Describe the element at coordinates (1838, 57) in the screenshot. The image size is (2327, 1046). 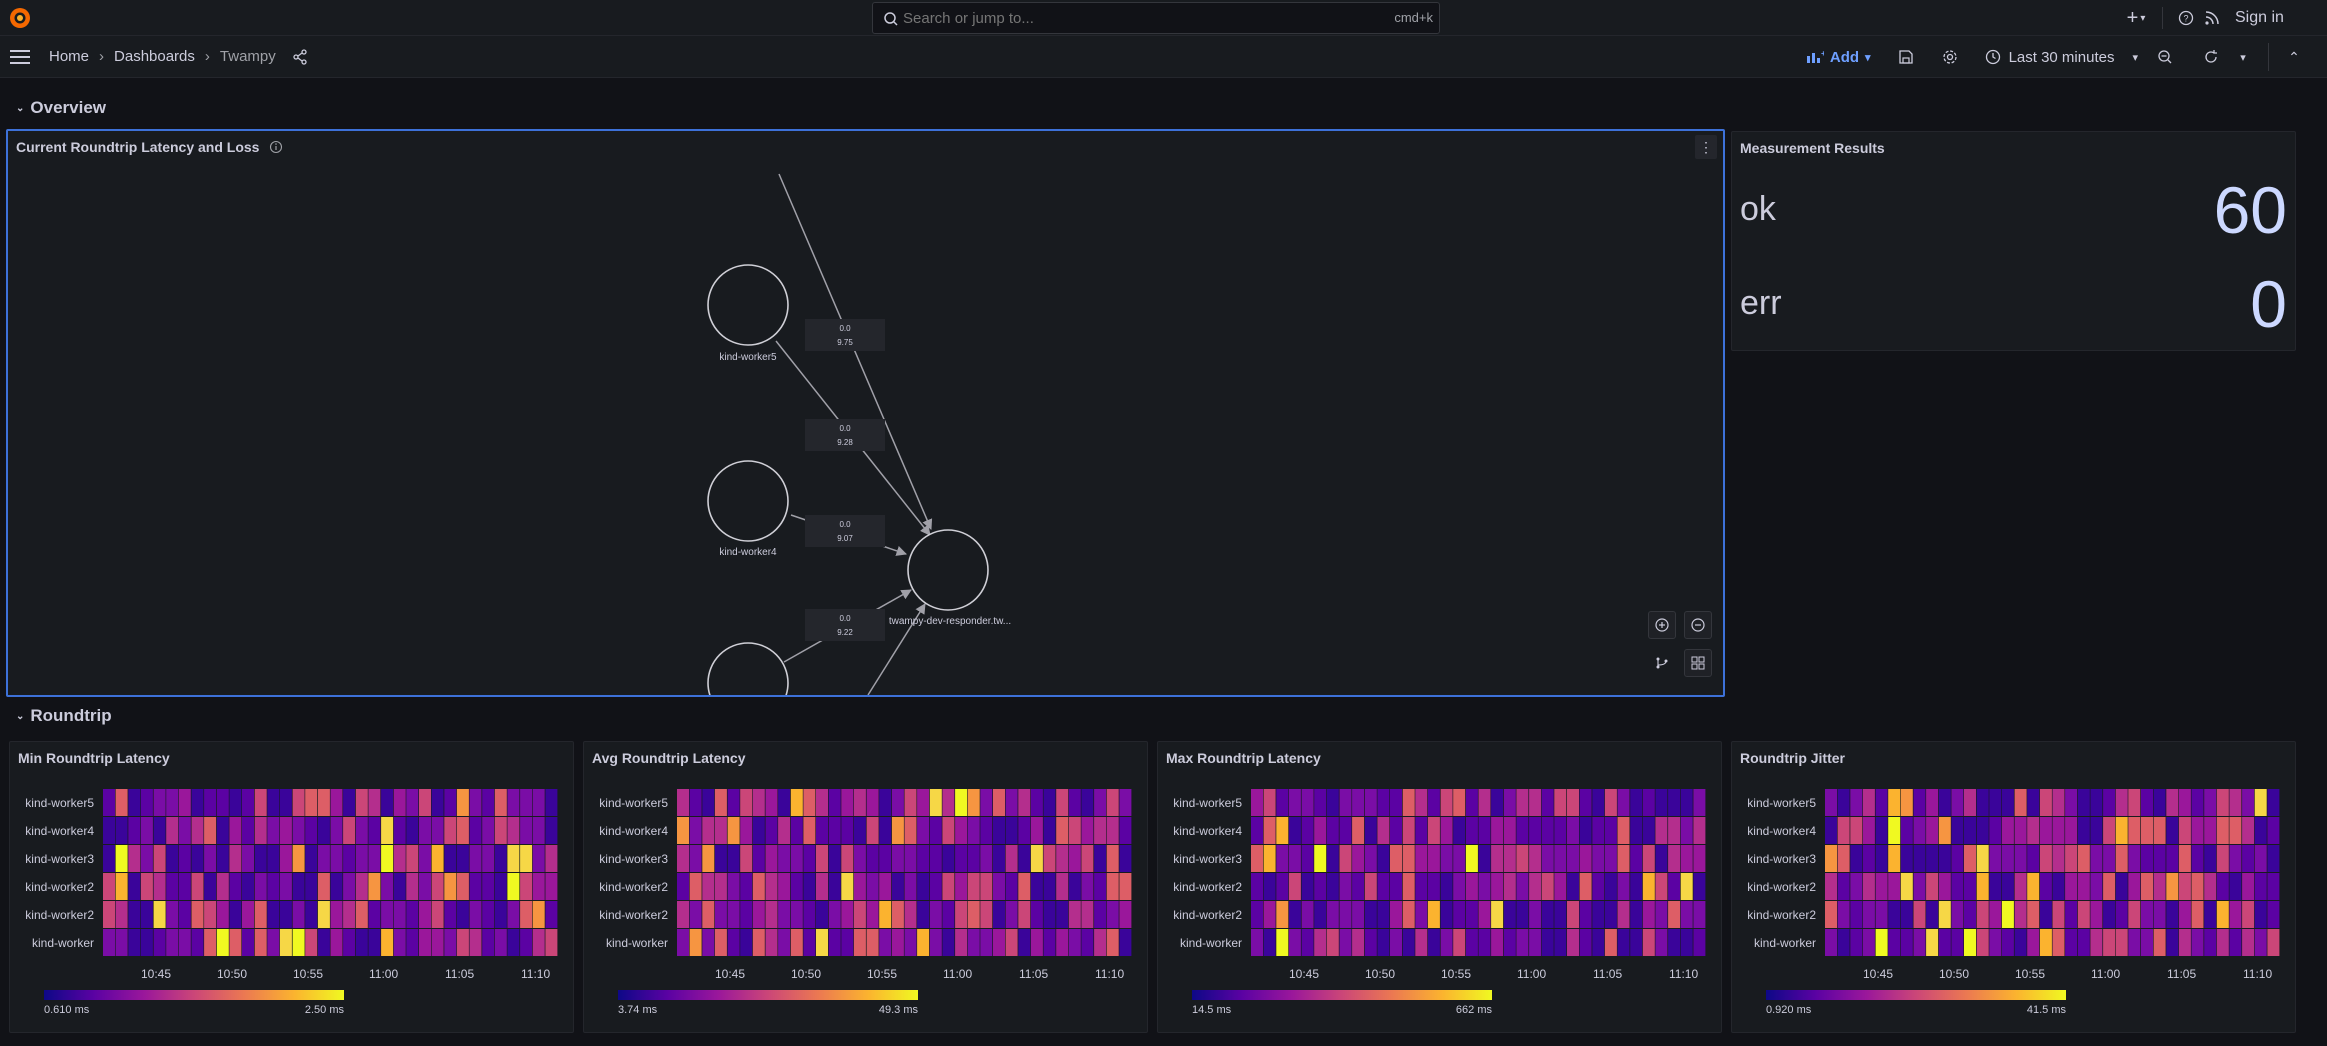
I see `add-button: + Add ▾` at that location.